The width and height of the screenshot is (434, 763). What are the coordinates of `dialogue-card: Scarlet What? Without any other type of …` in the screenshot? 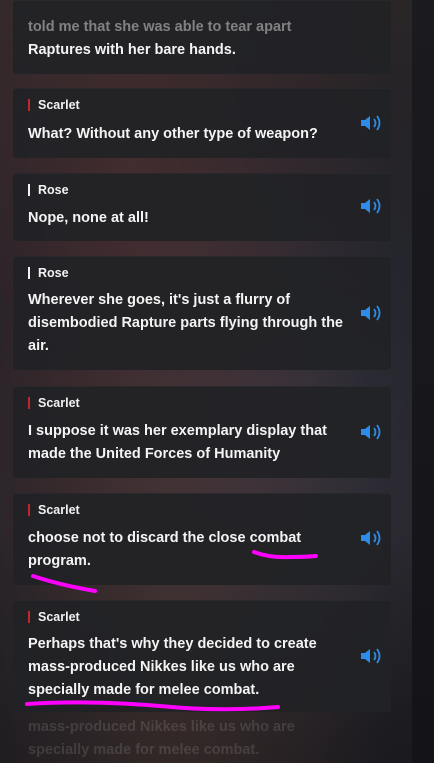 It's located at (202, 123).